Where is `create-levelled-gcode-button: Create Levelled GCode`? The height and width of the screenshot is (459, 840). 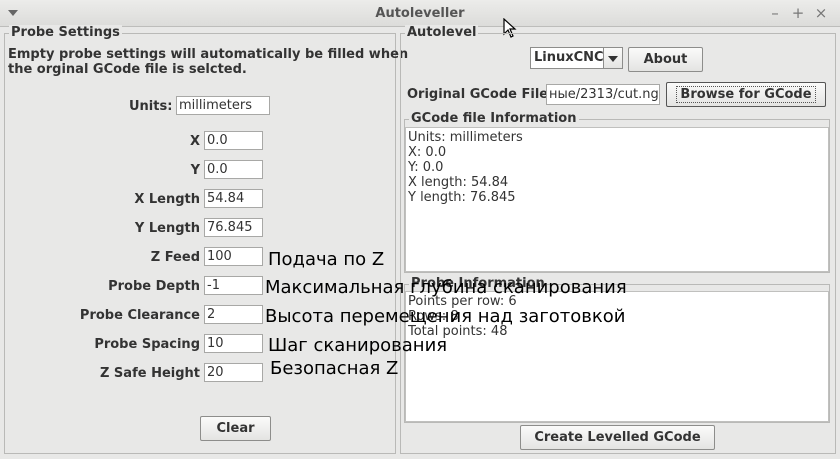 create-levelled-gcode-button: Create Levelled GCode is located at coordinates (617, 437).